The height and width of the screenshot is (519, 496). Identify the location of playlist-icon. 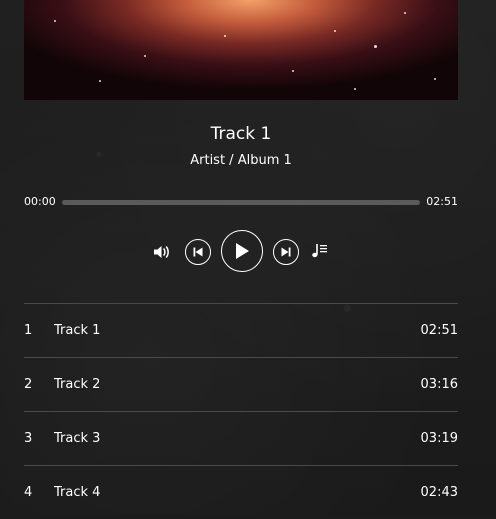
(319, 251).